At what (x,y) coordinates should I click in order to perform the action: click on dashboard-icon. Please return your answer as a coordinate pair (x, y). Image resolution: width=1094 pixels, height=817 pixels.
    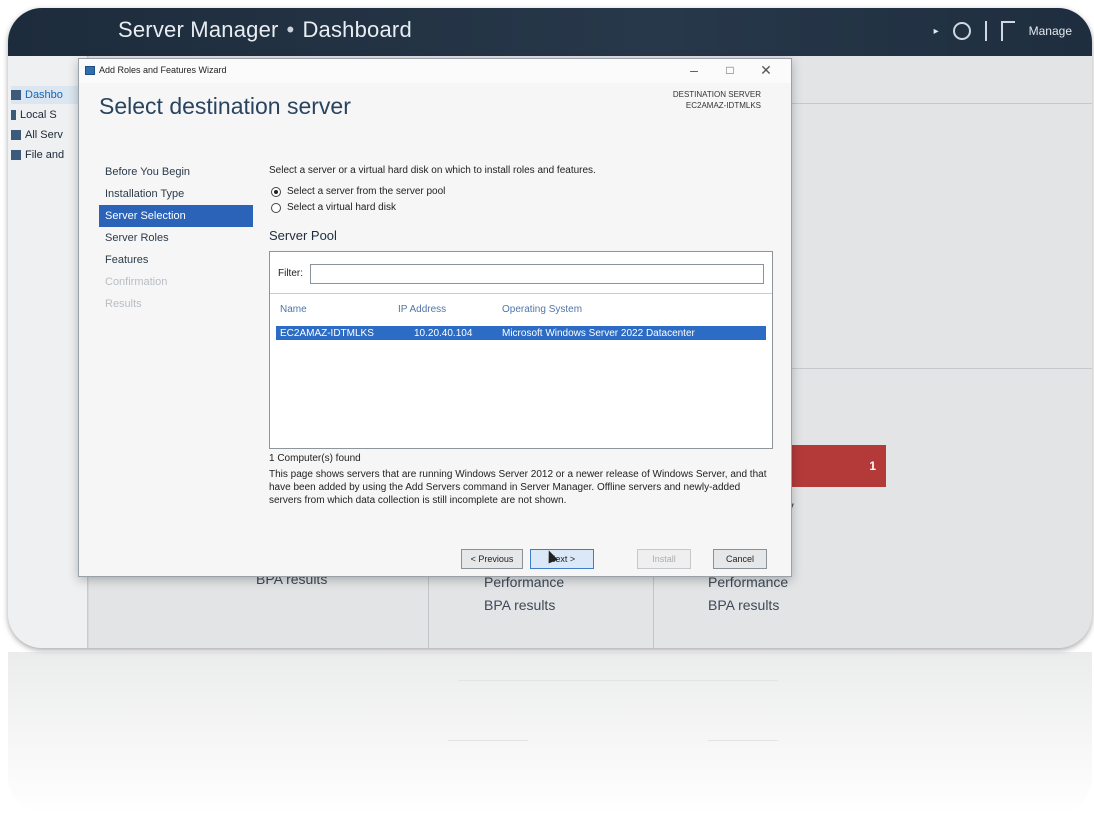
    Looking at the image, I should click on (16, 95).